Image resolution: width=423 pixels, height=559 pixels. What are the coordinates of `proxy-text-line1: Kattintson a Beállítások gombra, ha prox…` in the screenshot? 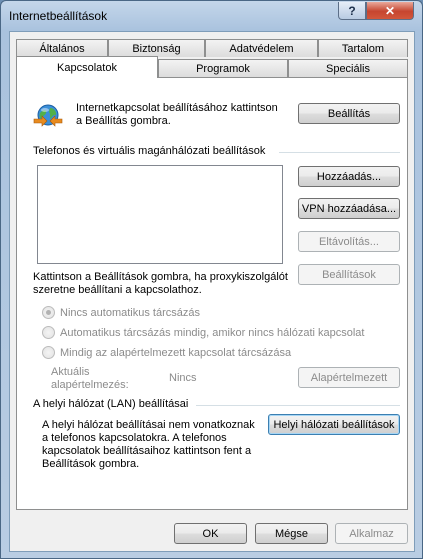 It's located at (160, 277).